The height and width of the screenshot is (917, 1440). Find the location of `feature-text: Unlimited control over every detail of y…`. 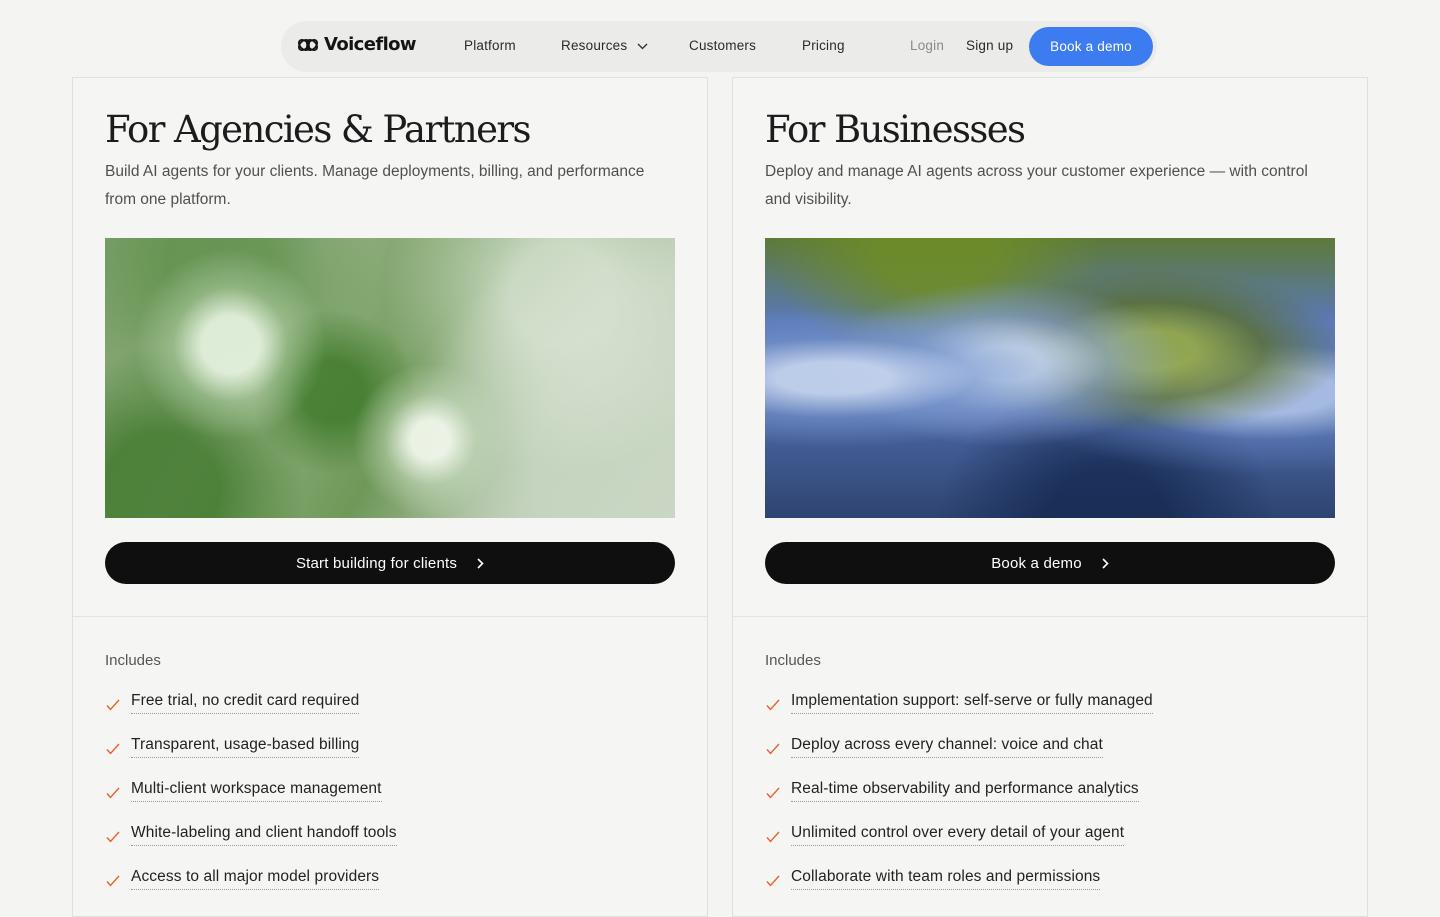

feature-text: Unlimited control over every detail of y… is located at coordinates (958, 835).